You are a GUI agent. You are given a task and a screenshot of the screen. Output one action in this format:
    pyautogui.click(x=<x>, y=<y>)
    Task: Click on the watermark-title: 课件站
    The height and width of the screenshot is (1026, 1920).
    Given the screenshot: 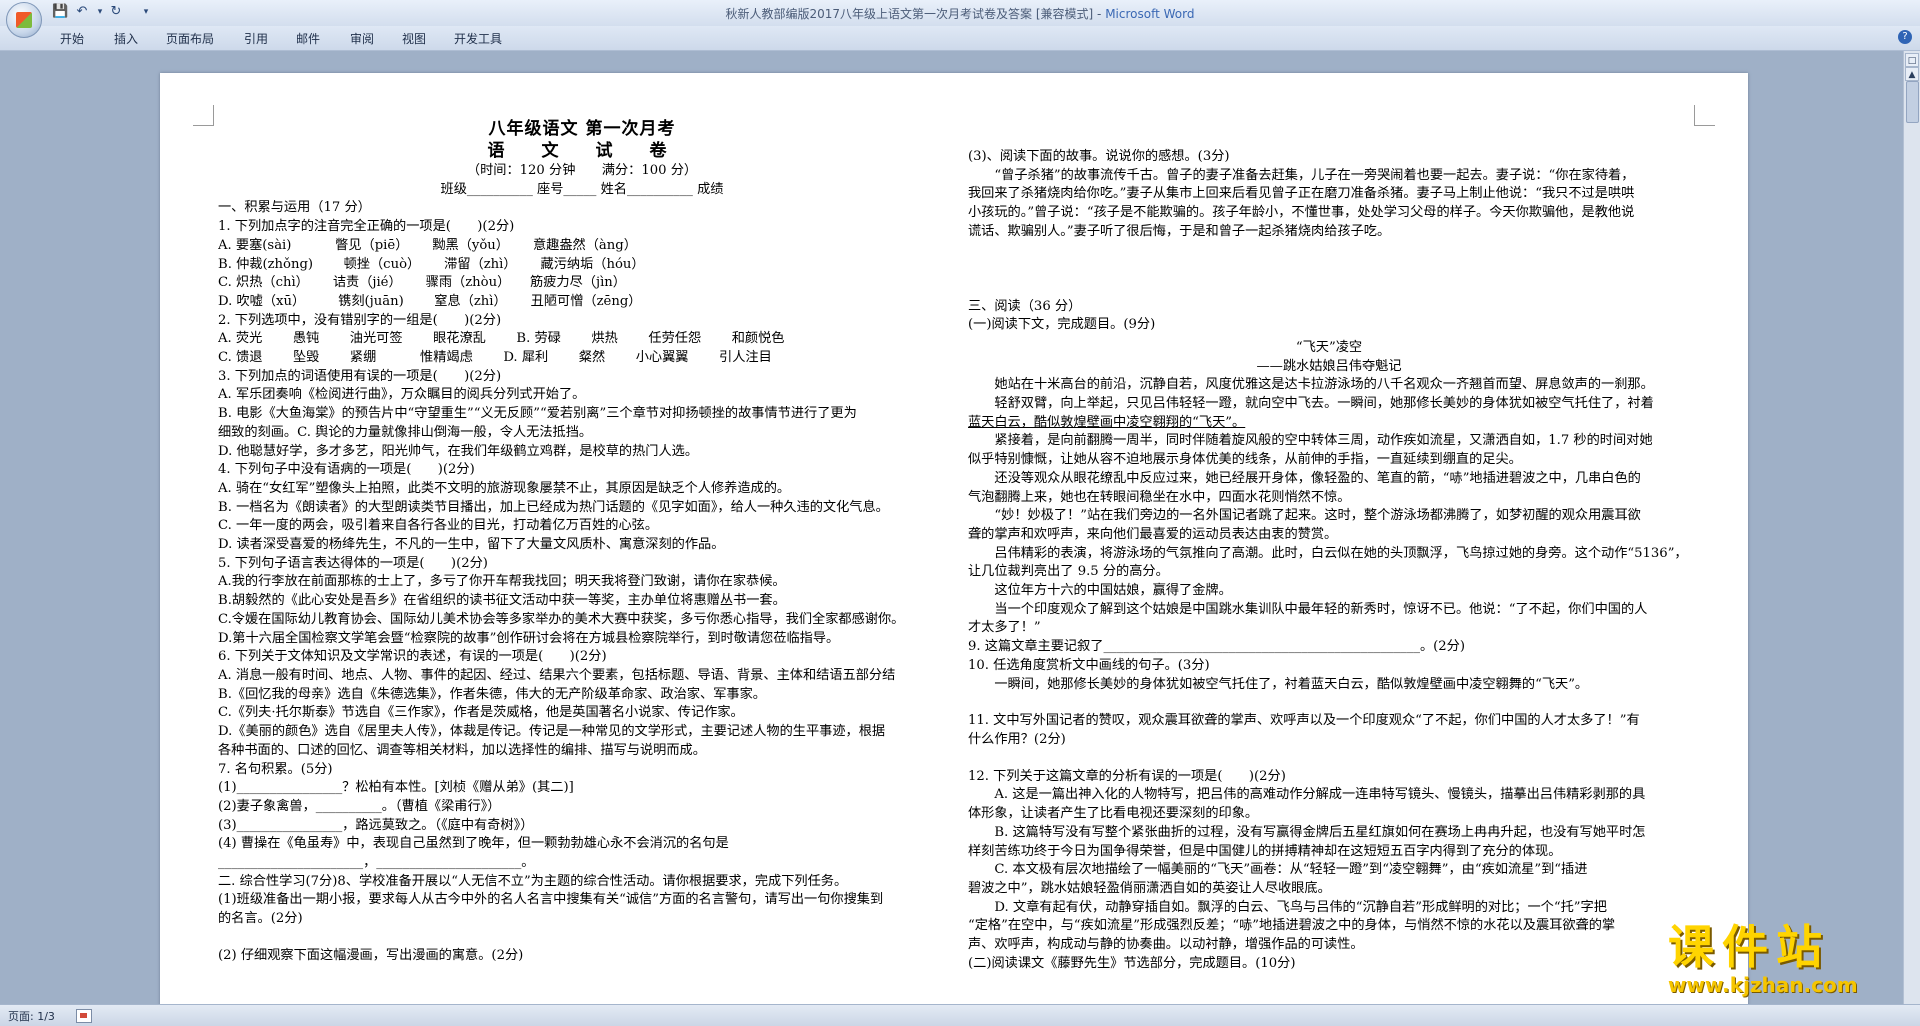 What is the action you would take?
    pyautogui.click(x=1749, y=947)
    